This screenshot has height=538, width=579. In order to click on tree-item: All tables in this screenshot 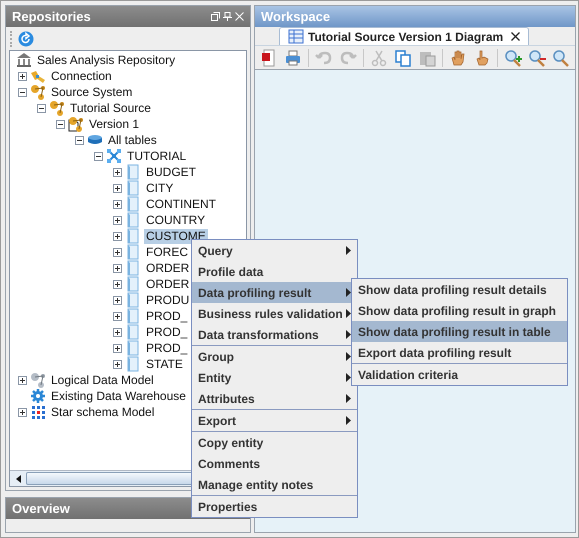, I will do `click(132, 140)`.